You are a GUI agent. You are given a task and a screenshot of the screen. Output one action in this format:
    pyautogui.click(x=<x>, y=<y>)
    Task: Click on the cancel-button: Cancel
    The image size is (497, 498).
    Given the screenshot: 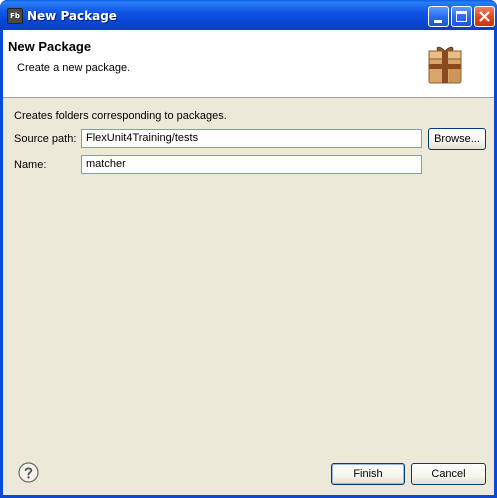 What is the action you would take?
    pyautogui.click(x=448, y=474)
    